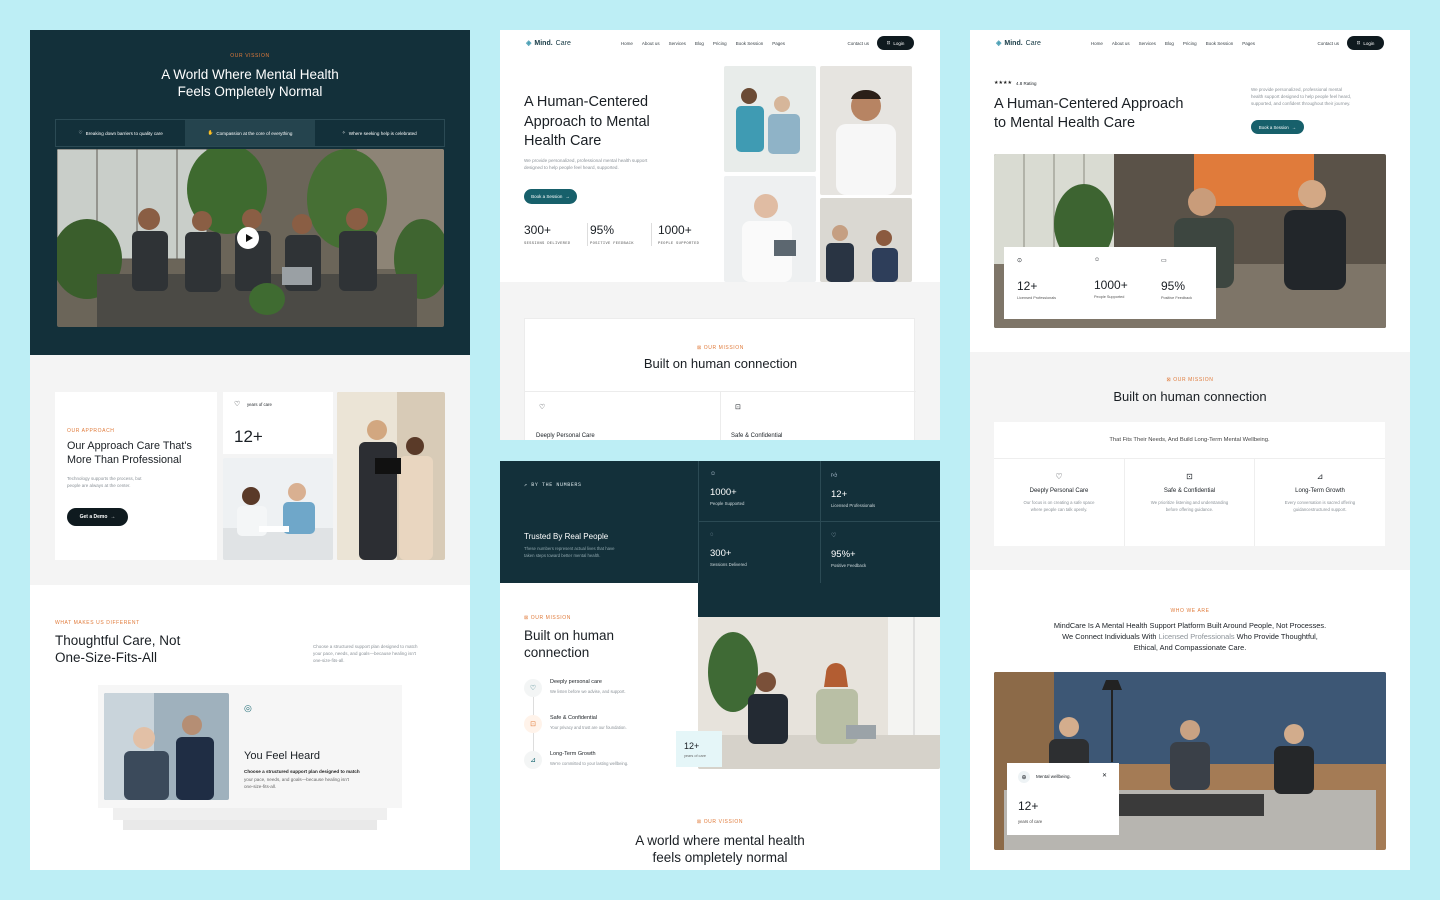  What do you see at coordinates (250, 56) in the screenshot?
I see `vision-eyebrow: OUR VISSION` at bounding box center [250, 56].